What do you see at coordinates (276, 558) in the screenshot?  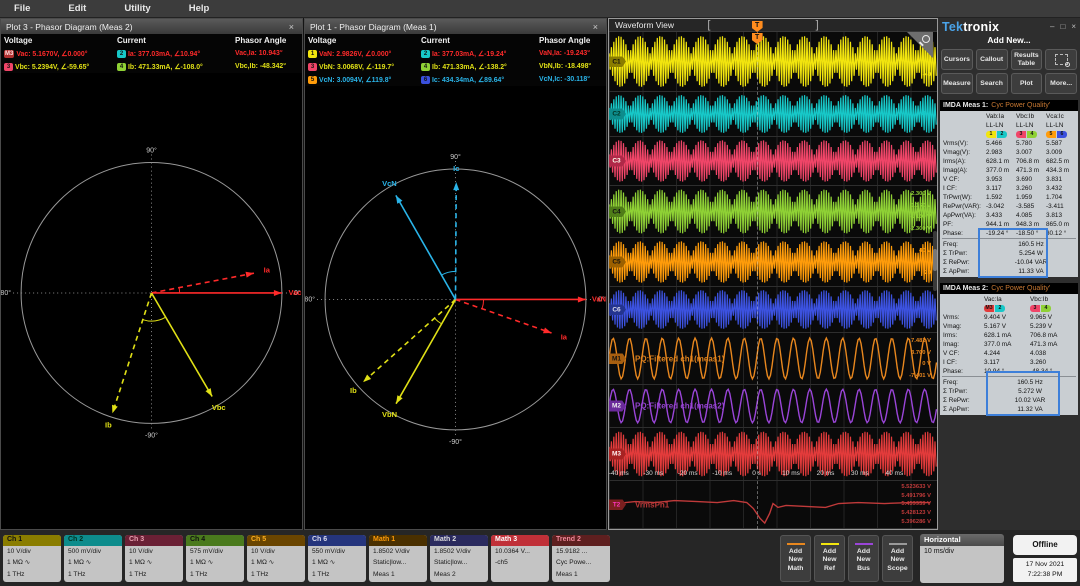 I see `channel-badge-ch5: Ch 5 10 V/div 1 MΩ ∿ 1 THz` at bounding box center [276, 558].